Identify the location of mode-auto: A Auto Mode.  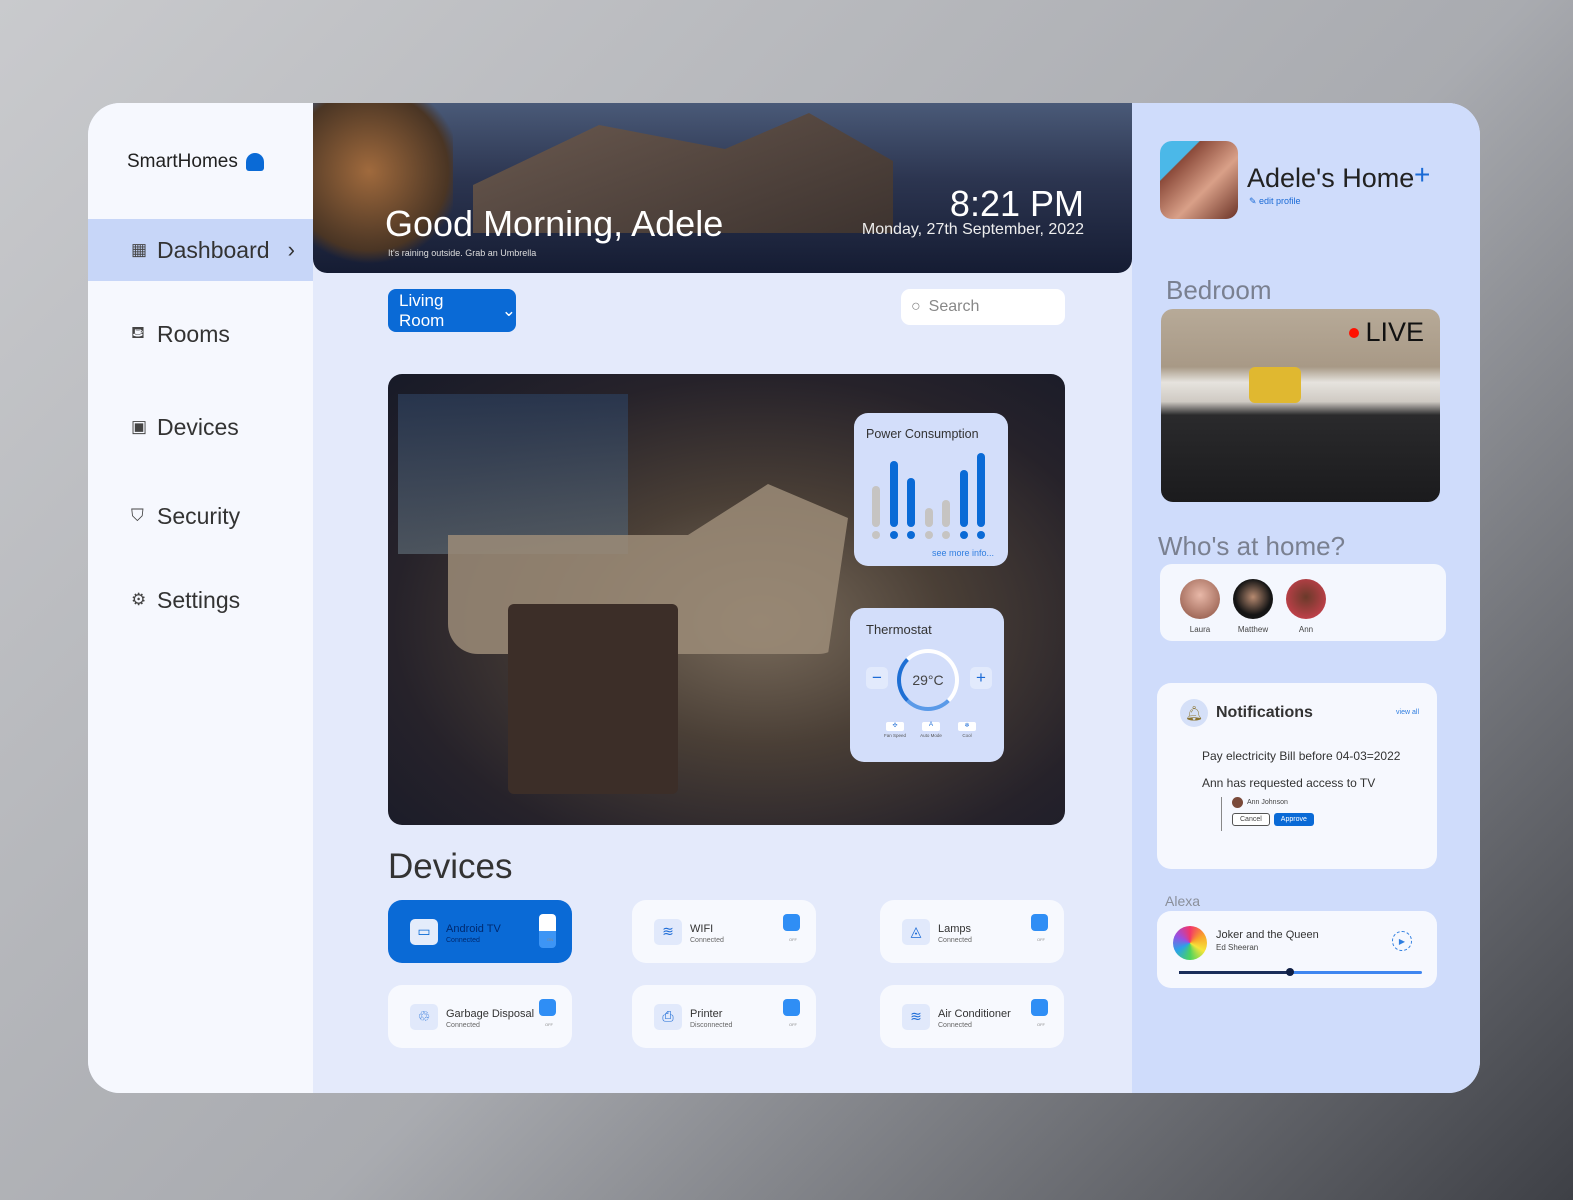
(931, 730).